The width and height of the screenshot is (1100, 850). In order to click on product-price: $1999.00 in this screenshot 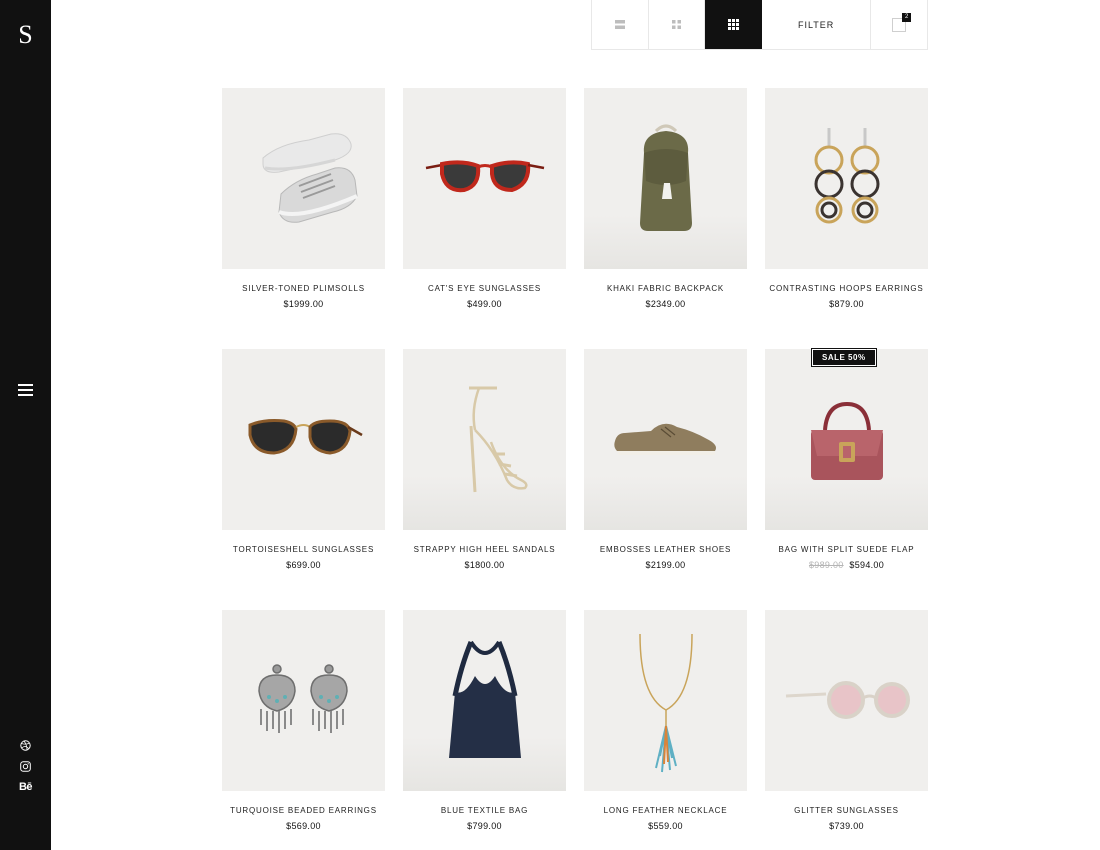, I will do `click(303, 304)`.